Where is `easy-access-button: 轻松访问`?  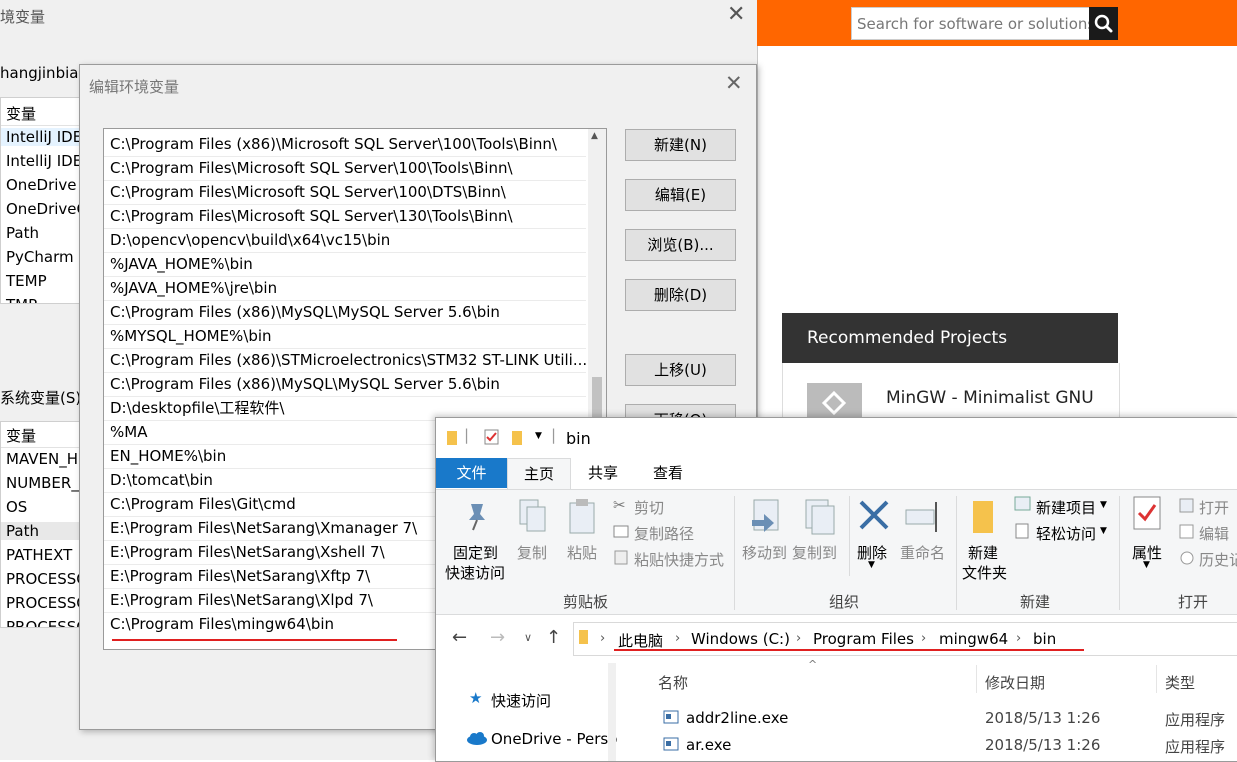 easy-access-button: 轻松访问 is located at coordinates (1066, 533).